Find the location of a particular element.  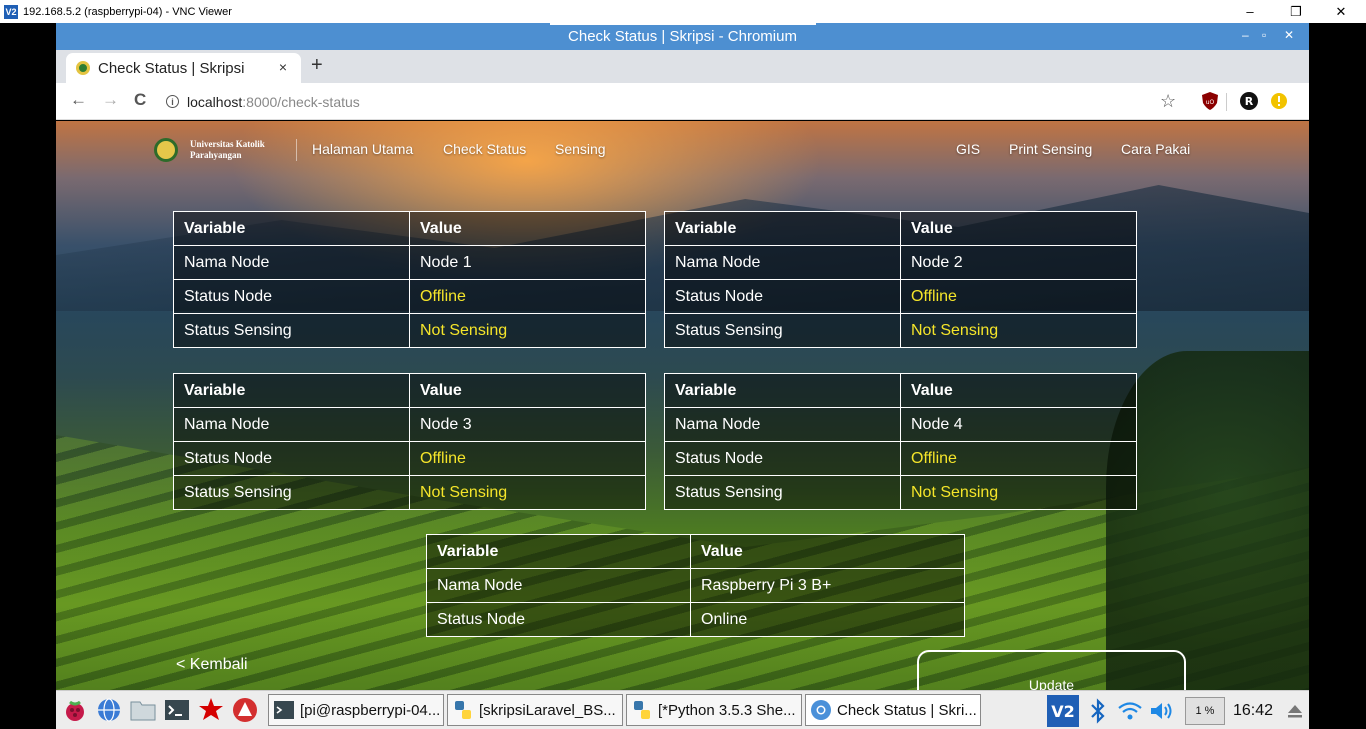

vnc-restore-button: ❐ is located at coordinates (1296, 11).